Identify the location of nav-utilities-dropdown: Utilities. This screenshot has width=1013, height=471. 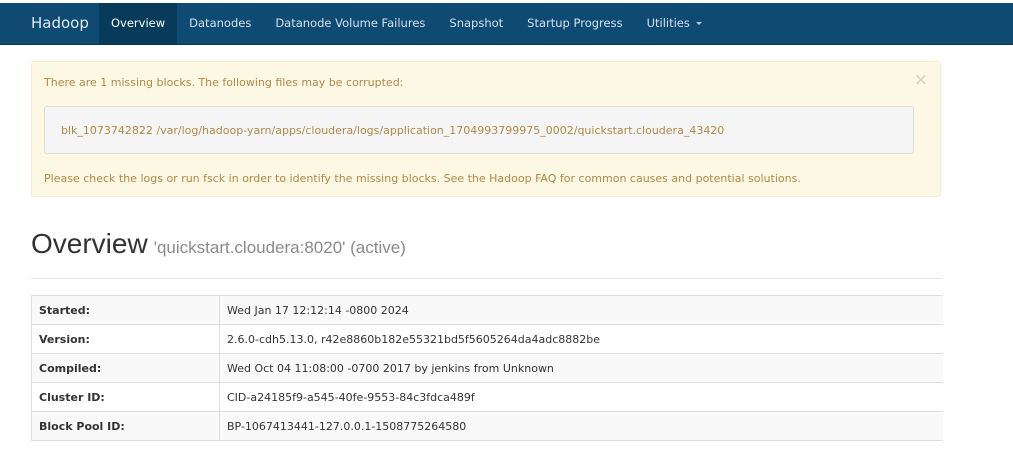
(674, 23).